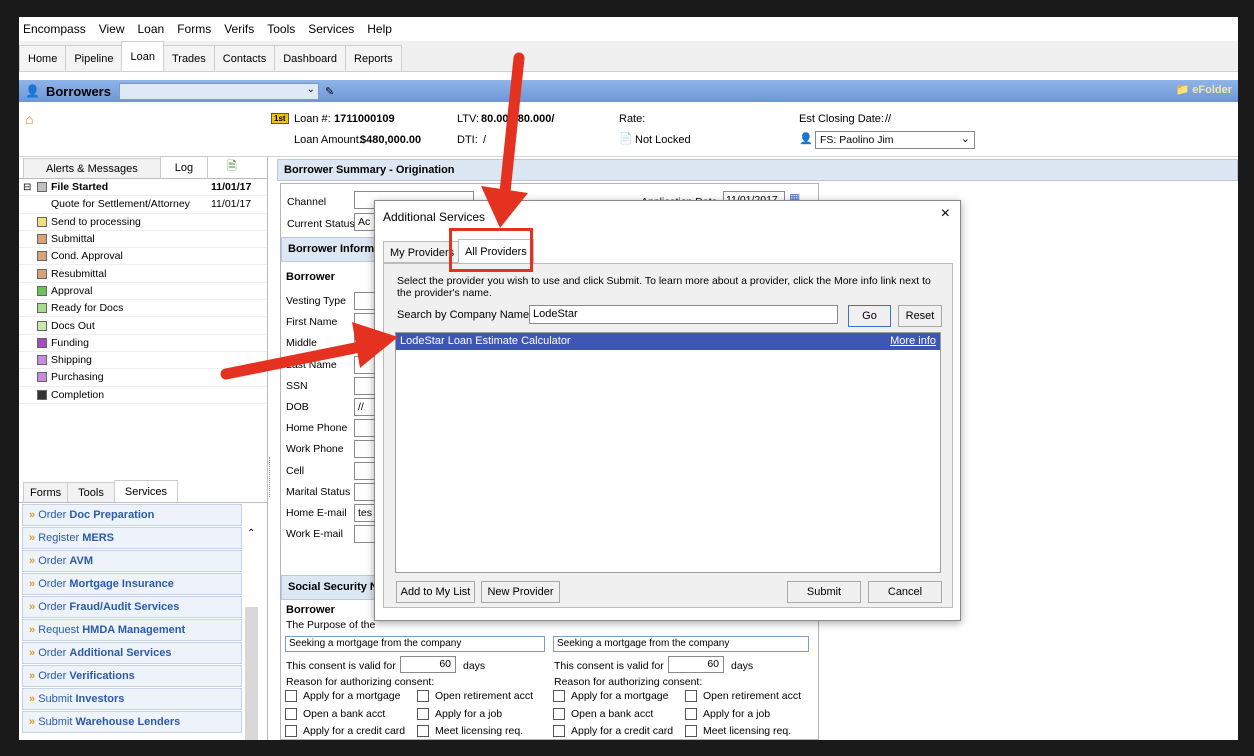  I want to click on chevron-right-icon: », so click(34, 538).